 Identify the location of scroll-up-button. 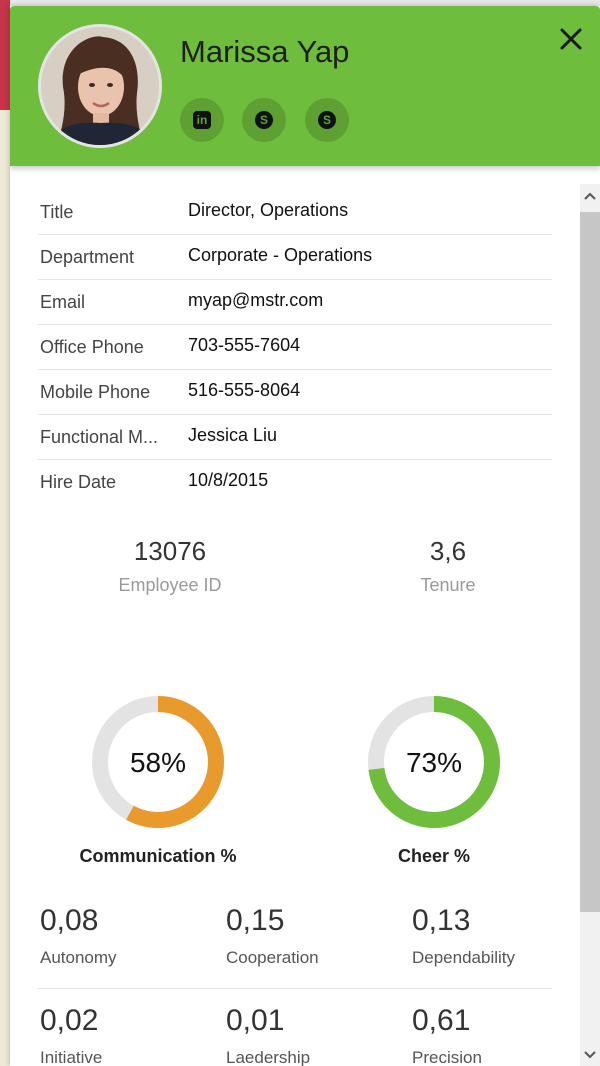
(590, 196).